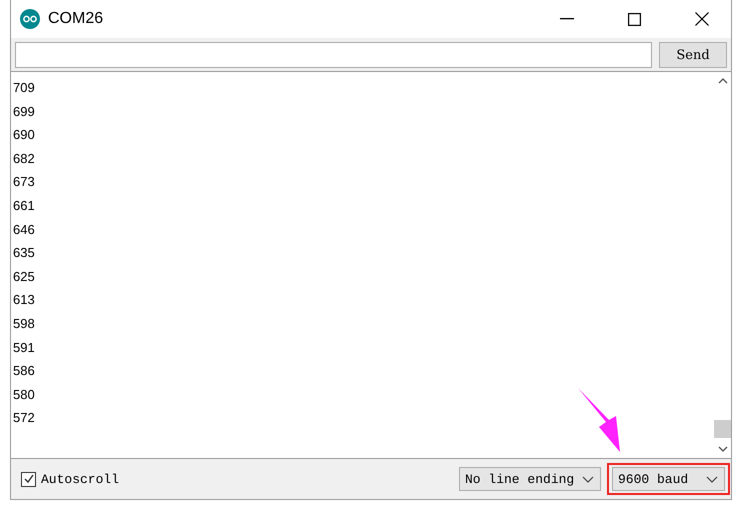  What do you see at coordinates (723, 81) in the screenshot?
I see `scroll-up-icon` at bounding box center [723, 81].